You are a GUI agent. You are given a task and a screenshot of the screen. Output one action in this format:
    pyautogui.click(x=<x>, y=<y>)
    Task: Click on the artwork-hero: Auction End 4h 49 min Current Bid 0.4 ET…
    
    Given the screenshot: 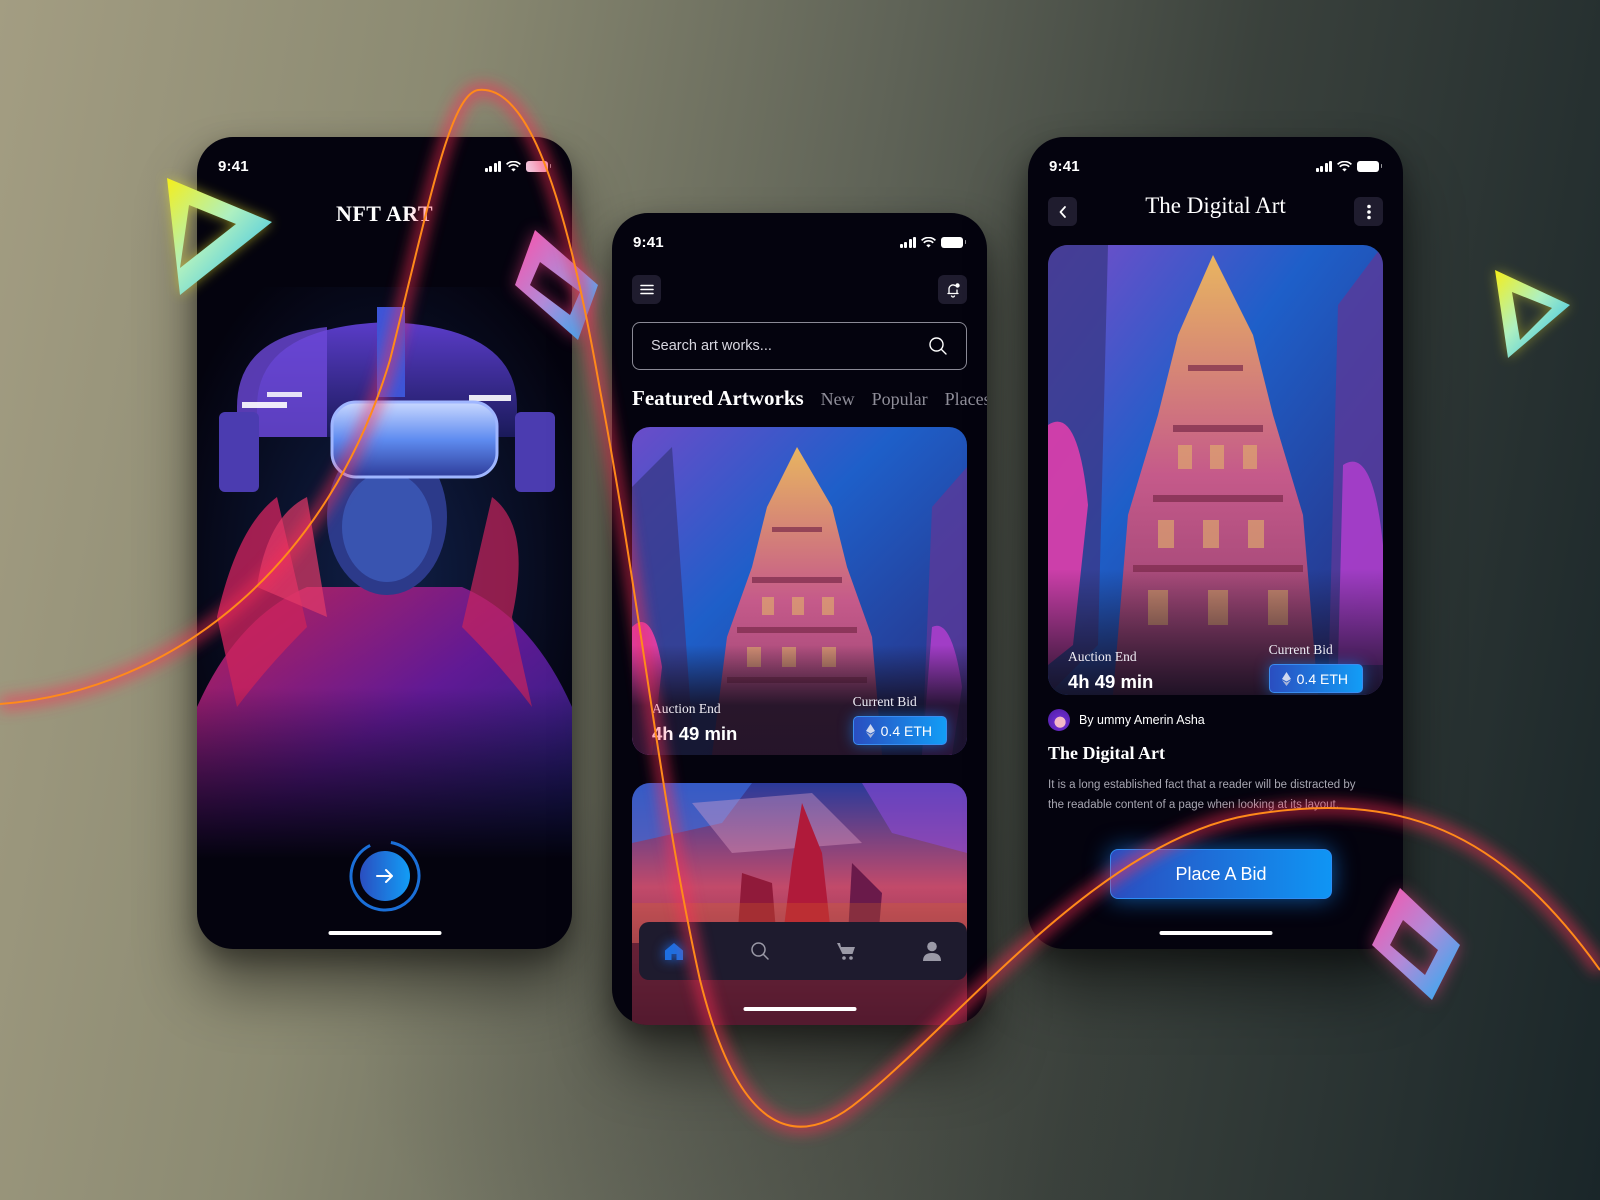 What is the action you would take?
    pyautogui.click(x=1215, y=470)
    